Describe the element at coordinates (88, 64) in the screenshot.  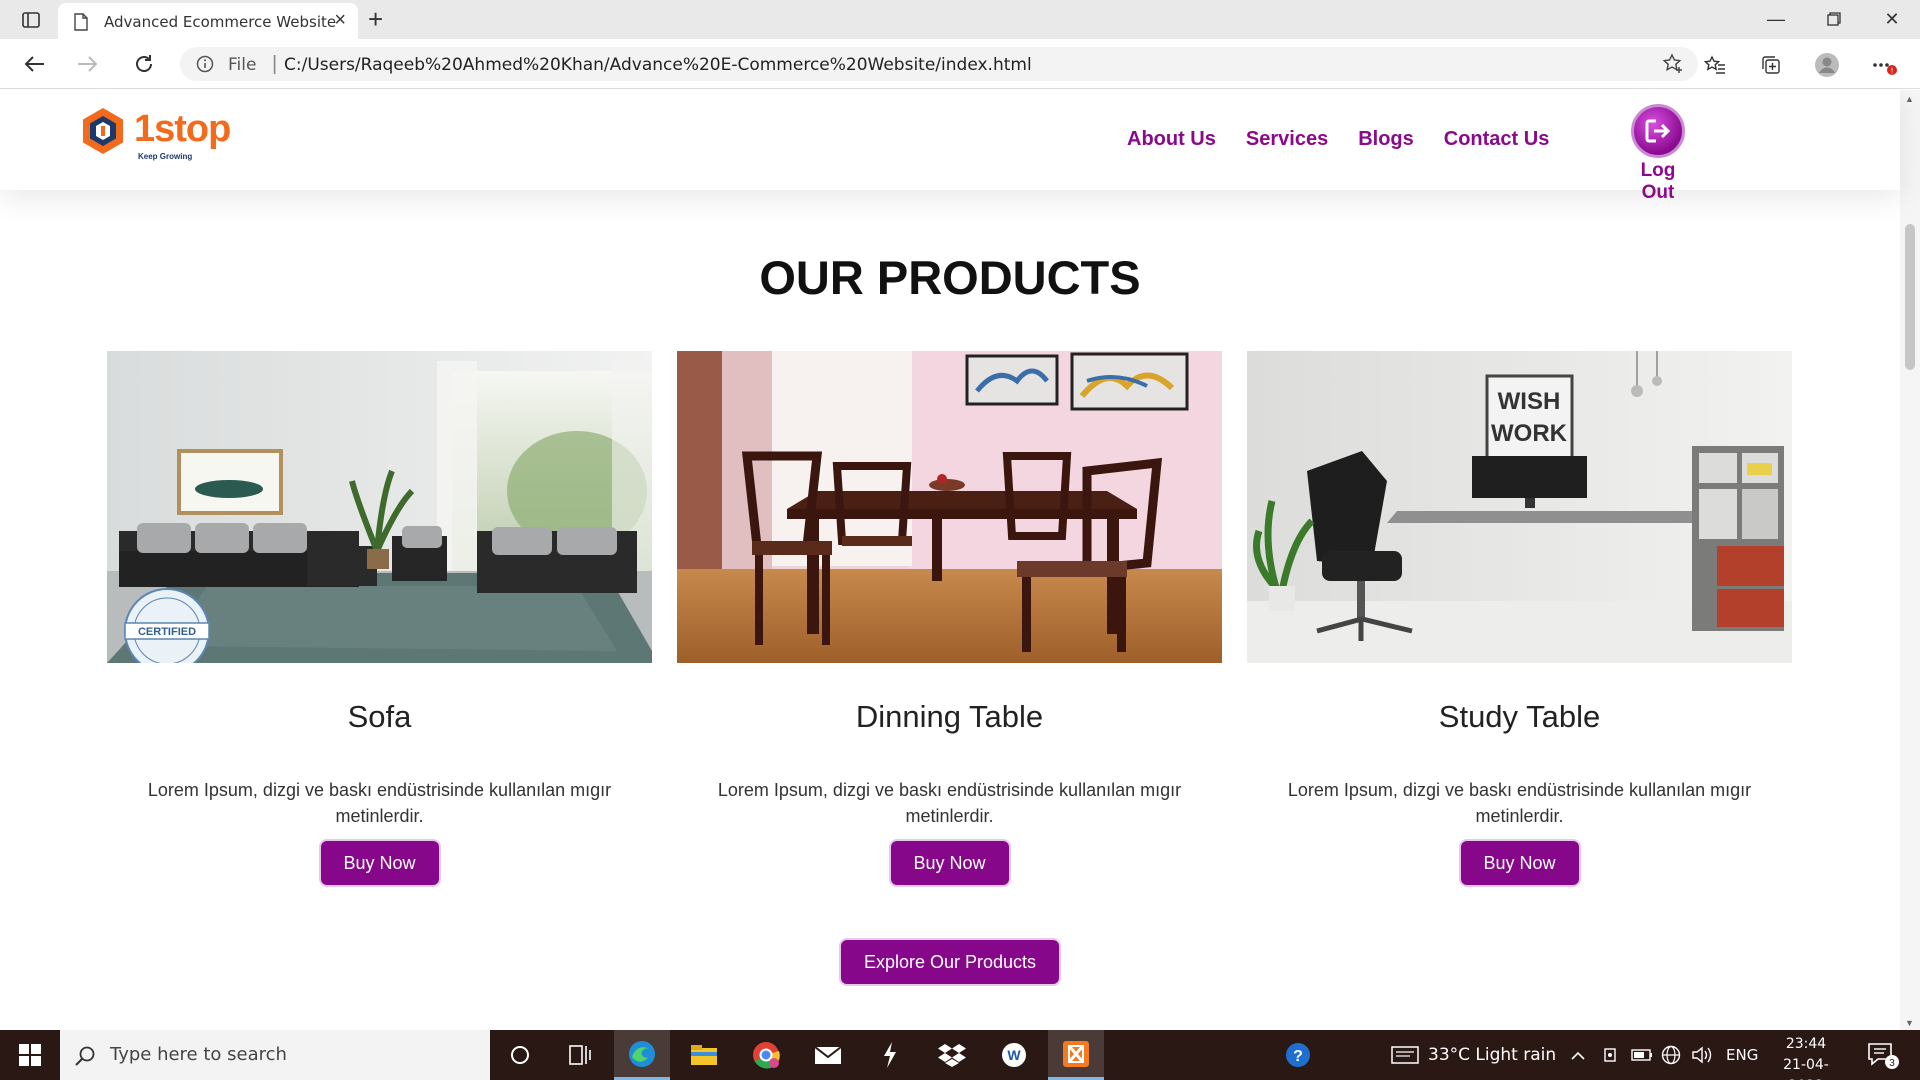
I see `forward-icon` at that location.